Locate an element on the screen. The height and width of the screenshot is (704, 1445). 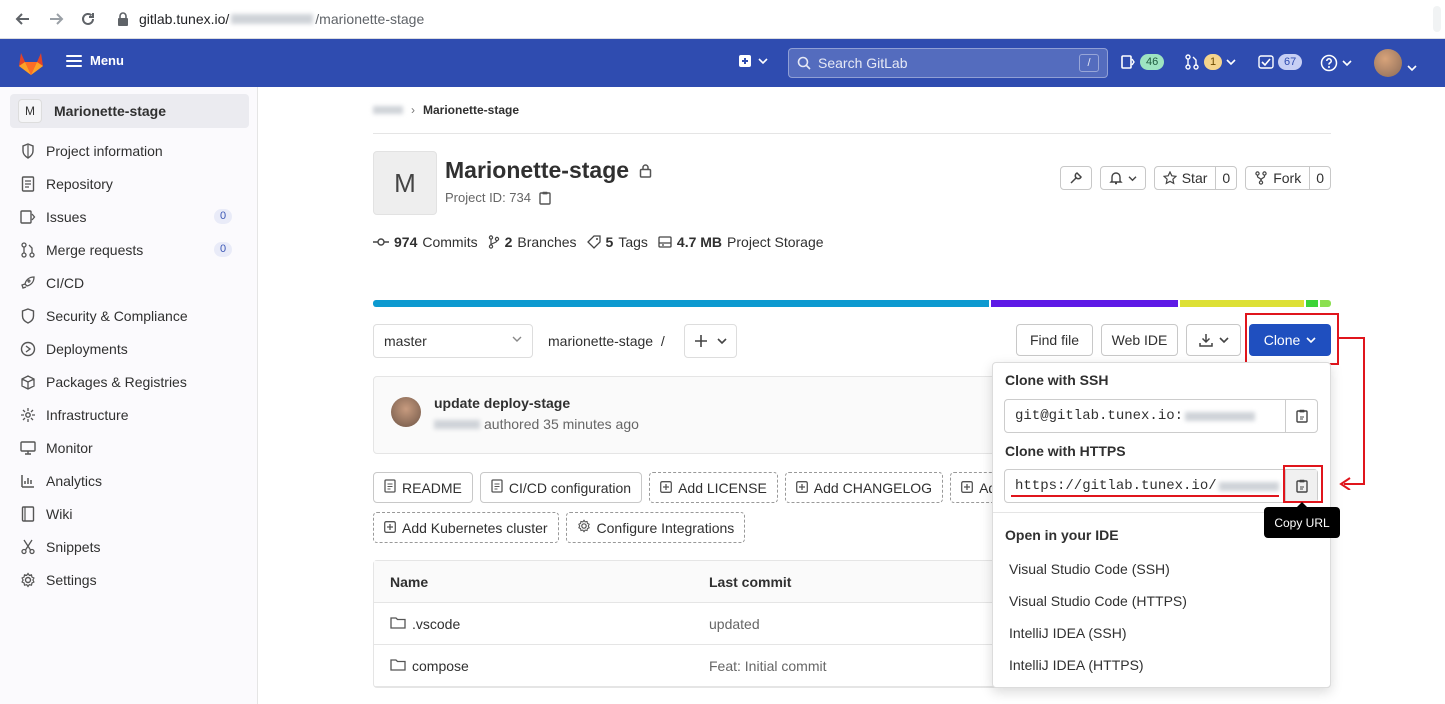
sidebar-item-ci-cd: CI/CD is located at coordinates (128, 282).